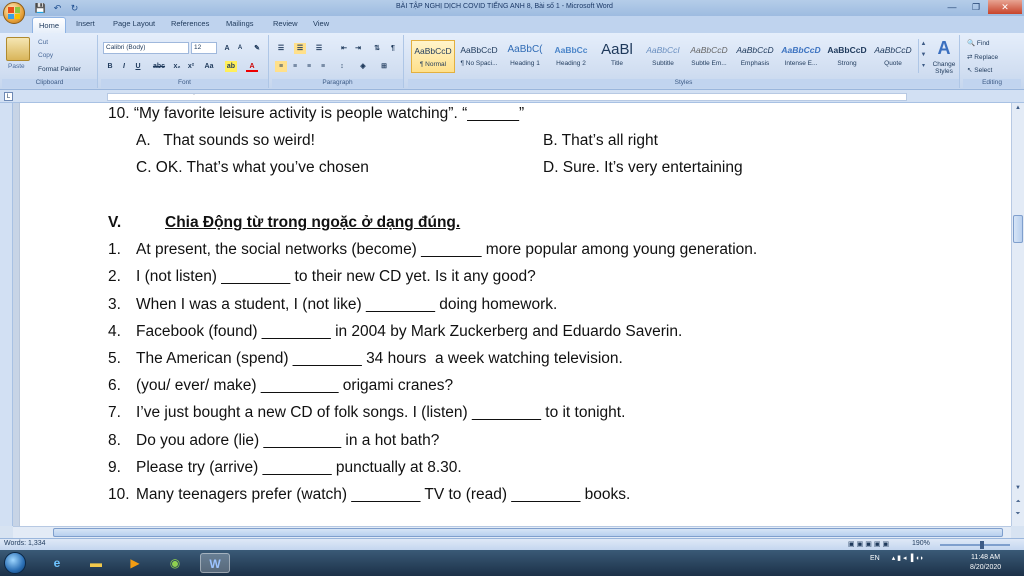  What do you see at coordinates (240, 23) in the screenshot?
I see `tab-mailings: Mailings` at bounding box center [240, 23].